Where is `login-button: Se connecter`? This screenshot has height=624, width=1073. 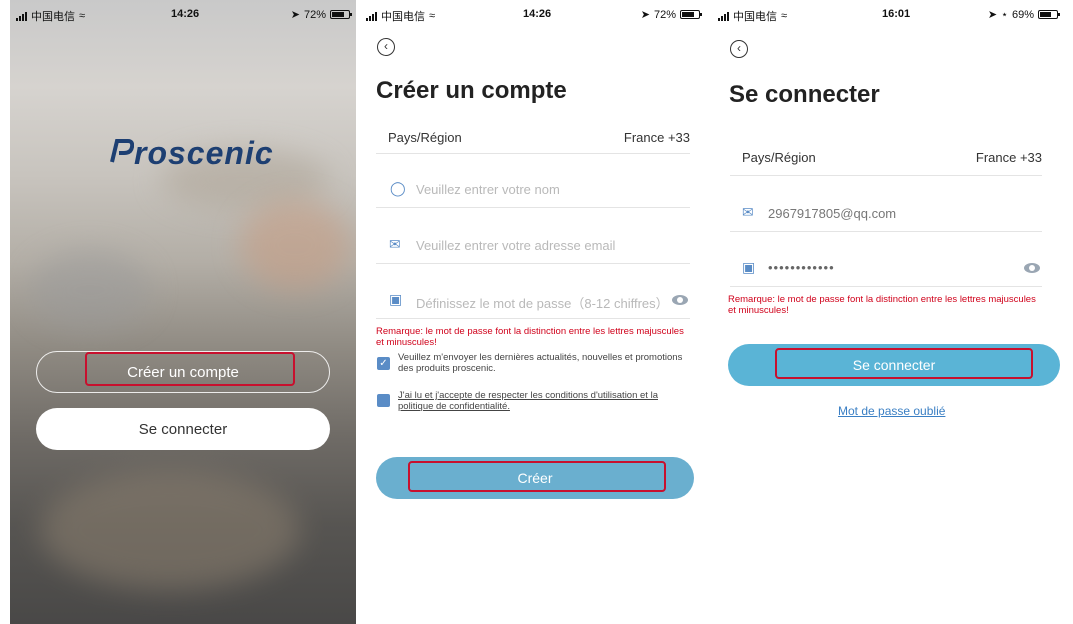 login-button: Se connecter is located at coordinates (183, 429).